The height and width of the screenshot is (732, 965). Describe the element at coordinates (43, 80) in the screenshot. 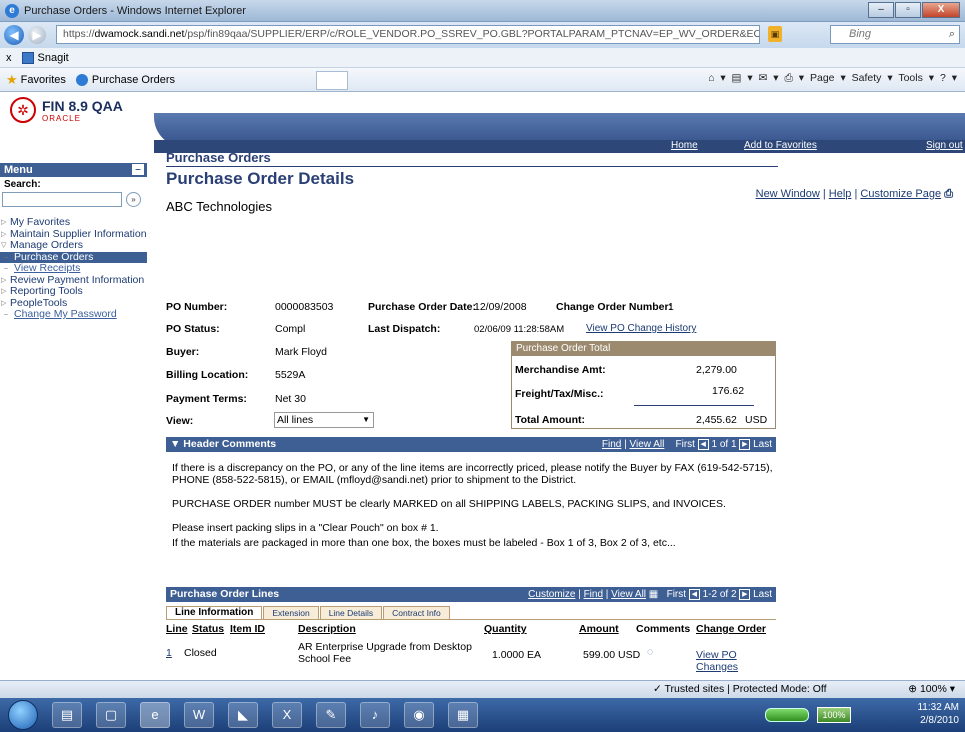

I see `favorites-button: Favorites` at that location.